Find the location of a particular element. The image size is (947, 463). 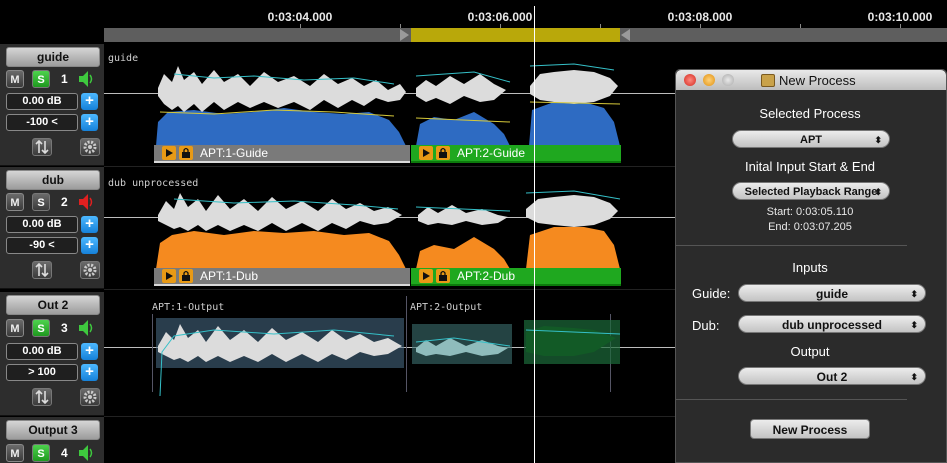

selected-process-heading: Selected Process is located at coordinates (810, 113).